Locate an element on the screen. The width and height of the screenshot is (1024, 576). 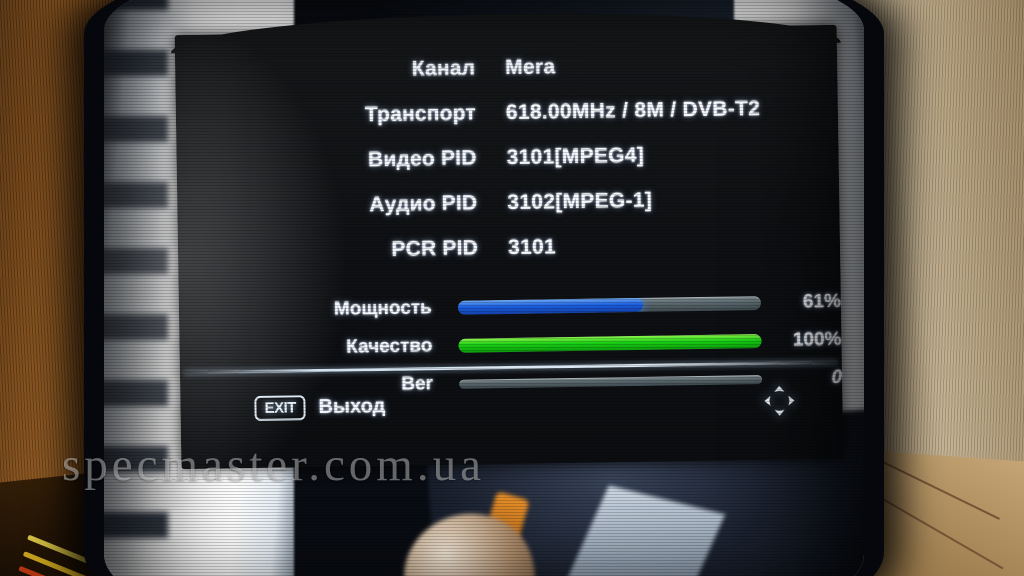
four-direction-arrows-icon is located at coordinates (779, 401).